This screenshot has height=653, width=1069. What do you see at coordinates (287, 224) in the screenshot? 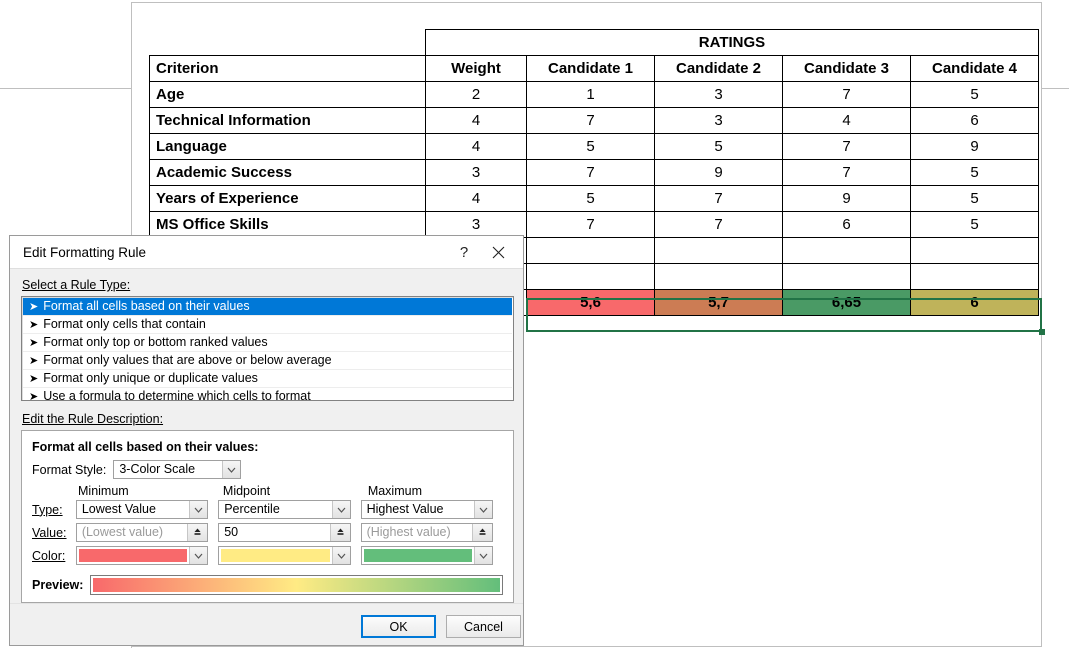
I see `cell-criterion: MS Office Skills` at bounding box center [287, 224].